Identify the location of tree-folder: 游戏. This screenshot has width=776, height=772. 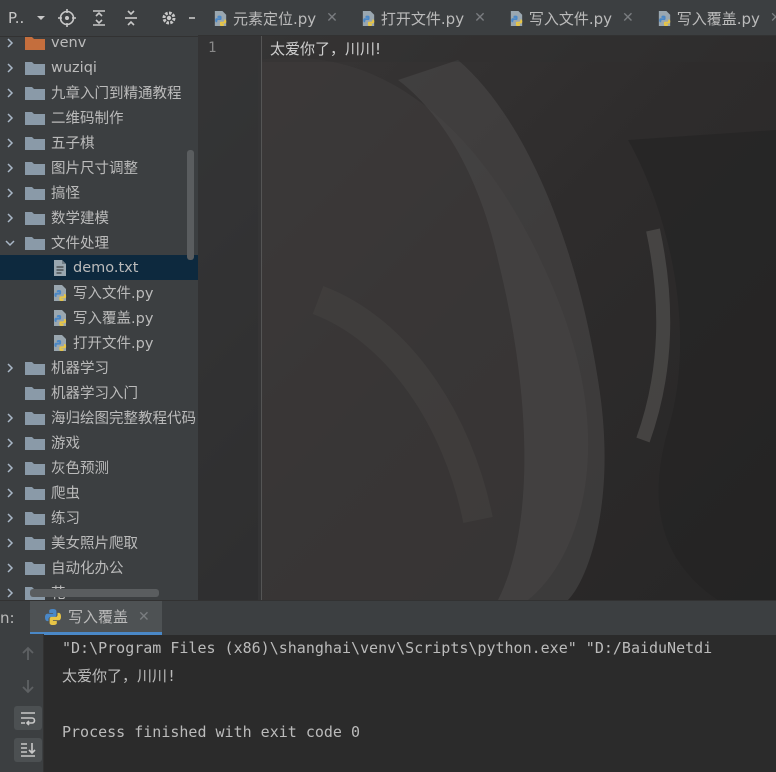
(99, 442).